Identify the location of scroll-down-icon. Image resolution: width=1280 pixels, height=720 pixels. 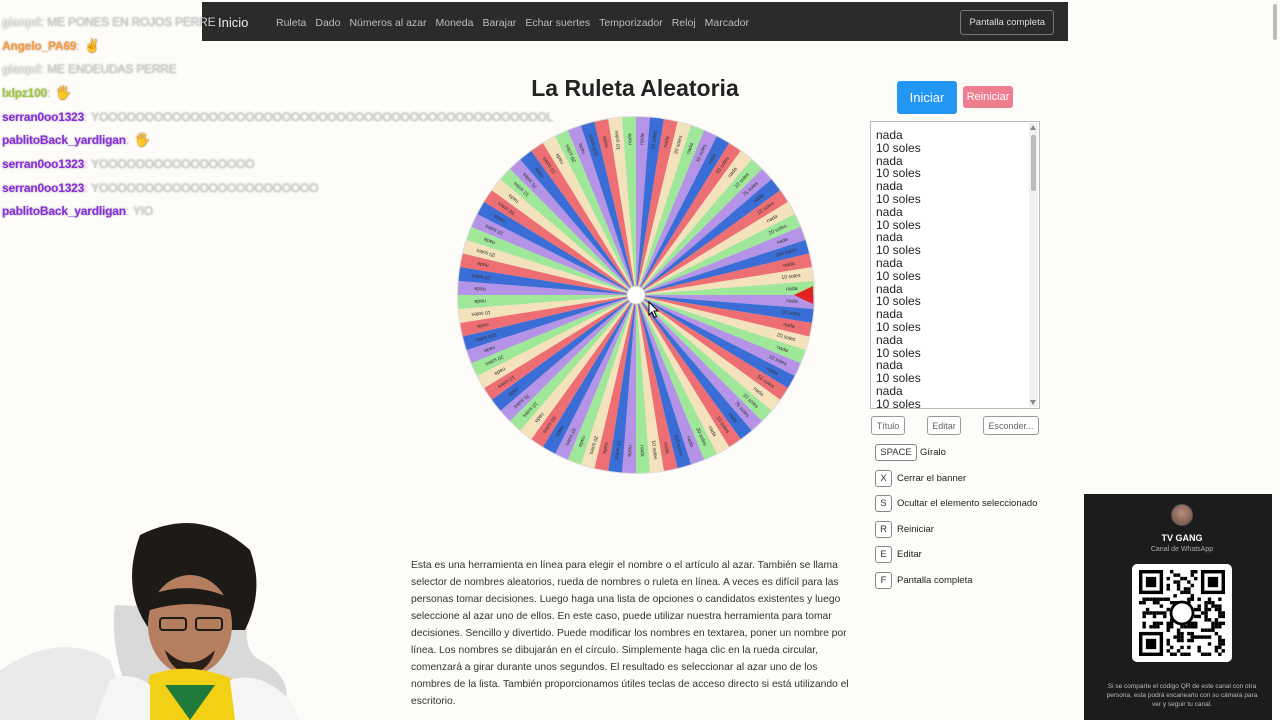
(1033, 402).